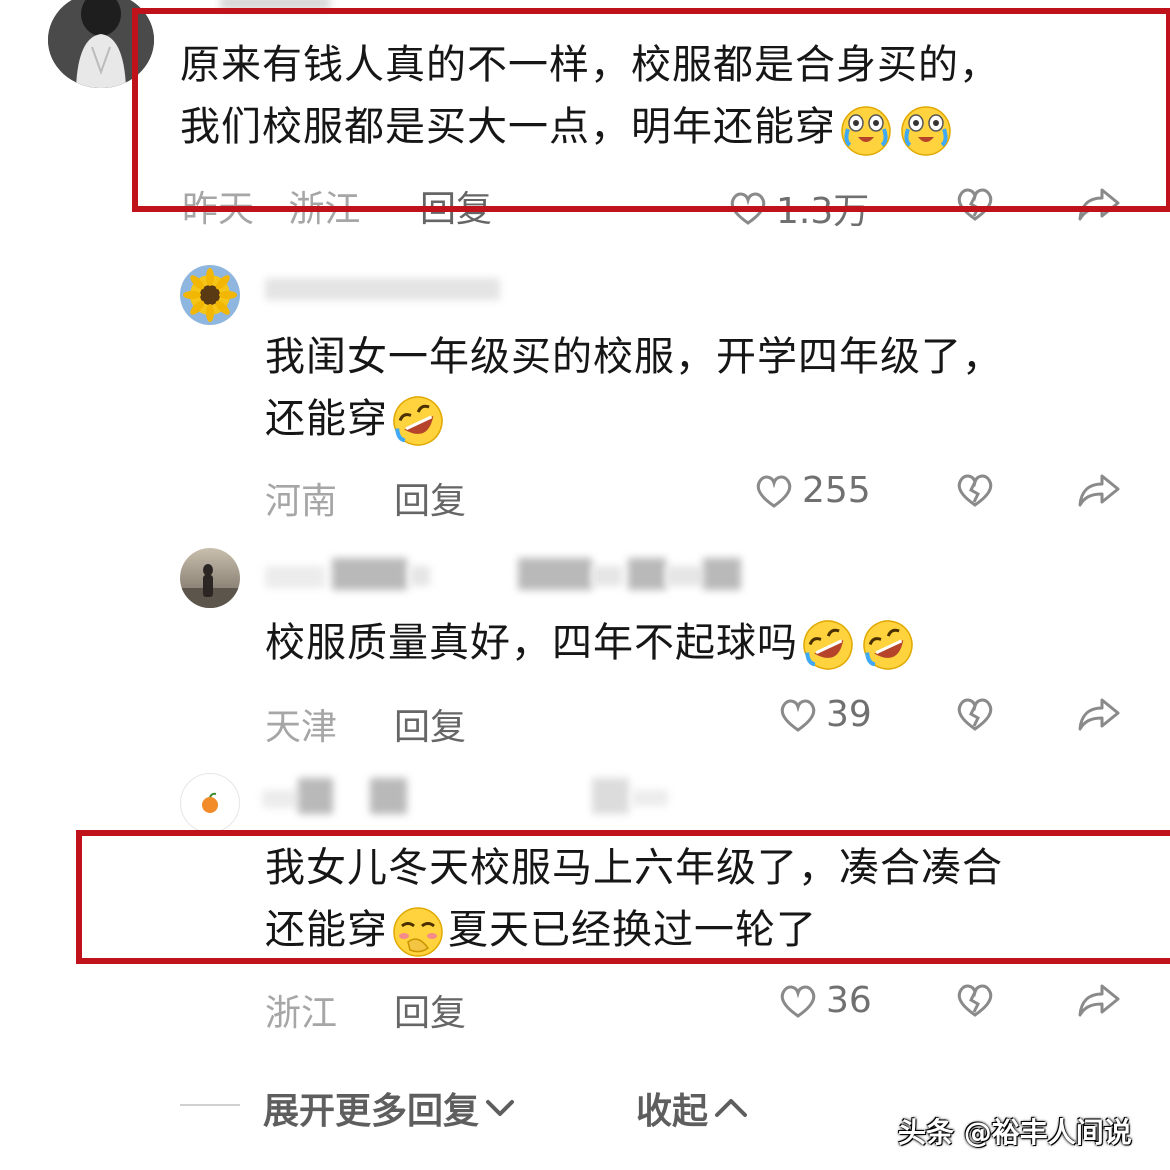 This screenshot has width=1170, height=1170. Describe the element at coordinates (825, 1000) in the screenshot. I see `like-button: 36` at that location.